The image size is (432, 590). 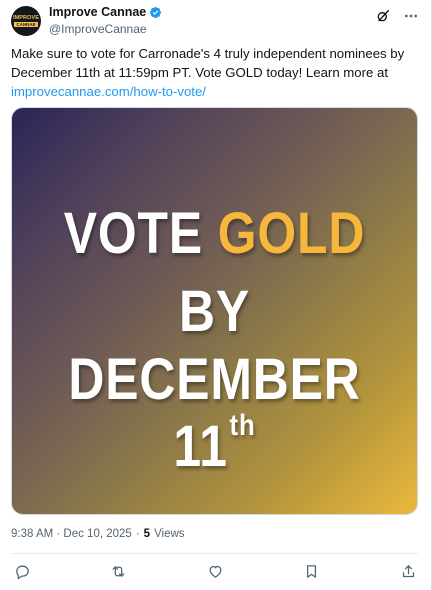 I want to click on avatar-text-bottom: CANNAE, so click(x=26, y=24).